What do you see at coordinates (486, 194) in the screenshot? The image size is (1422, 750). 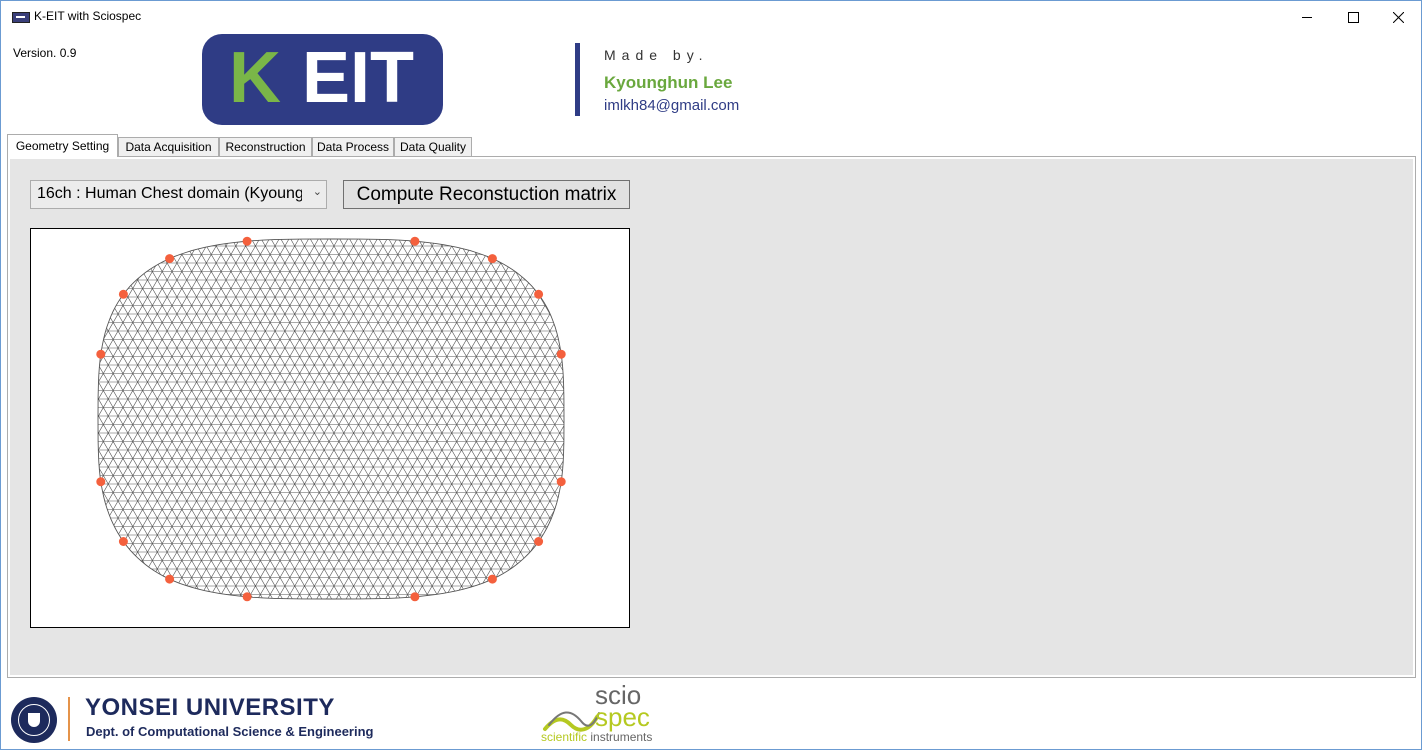 I see `compute-reconstruction-button: Compute Reconstuction matrix` at bounding box center [486, 194].